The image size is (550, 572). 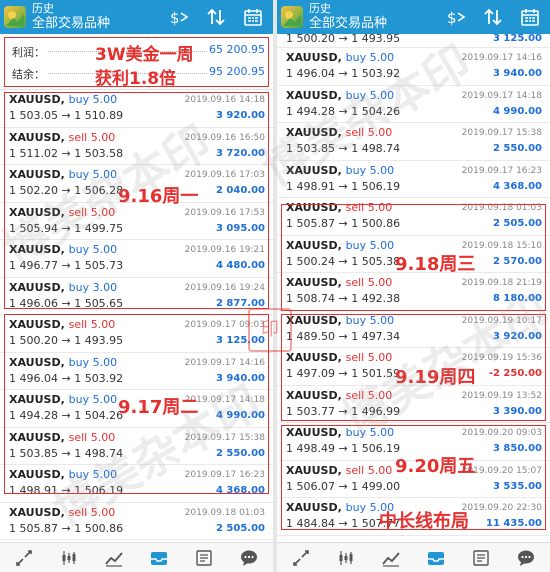 I want to click on trade-datetime: 2019.09.18 15:10, so click(x=501, y=245).